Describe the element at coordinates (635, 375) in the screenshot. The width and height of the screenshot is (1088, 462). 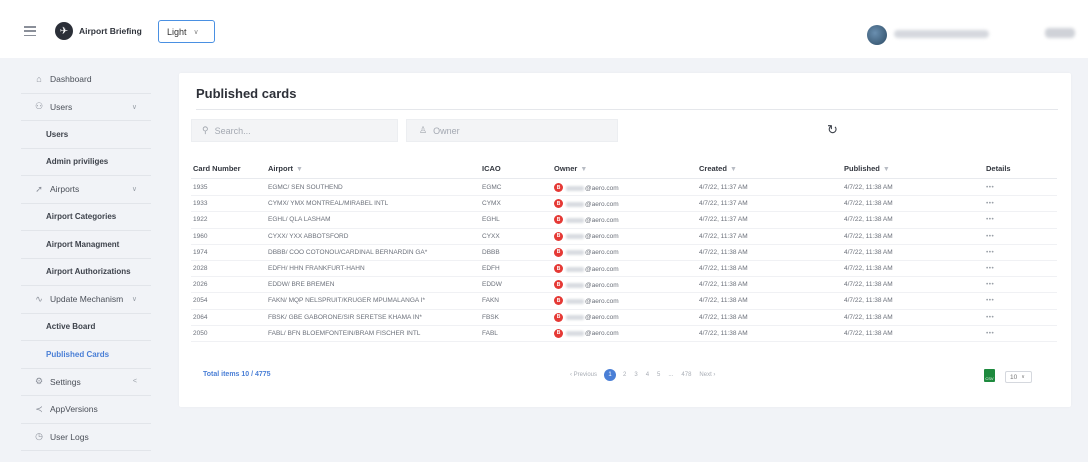
I see `page-button: 3` at that location.